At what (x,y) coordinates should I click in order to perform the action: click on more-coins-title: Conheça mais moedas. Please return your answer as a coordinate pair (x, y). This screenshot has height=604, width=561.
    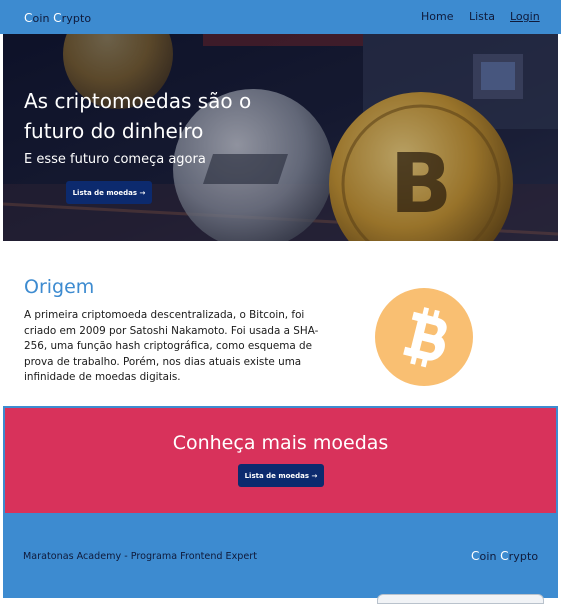
    Looking at the image, I should click on (280, 443).